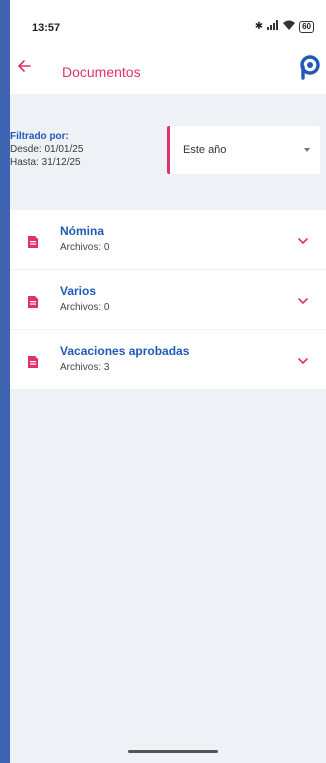 The image size is (326, 763). Describe the element at coordinates (78, 291) in the screenshot. I see `document-category-name: Varios` at that location.